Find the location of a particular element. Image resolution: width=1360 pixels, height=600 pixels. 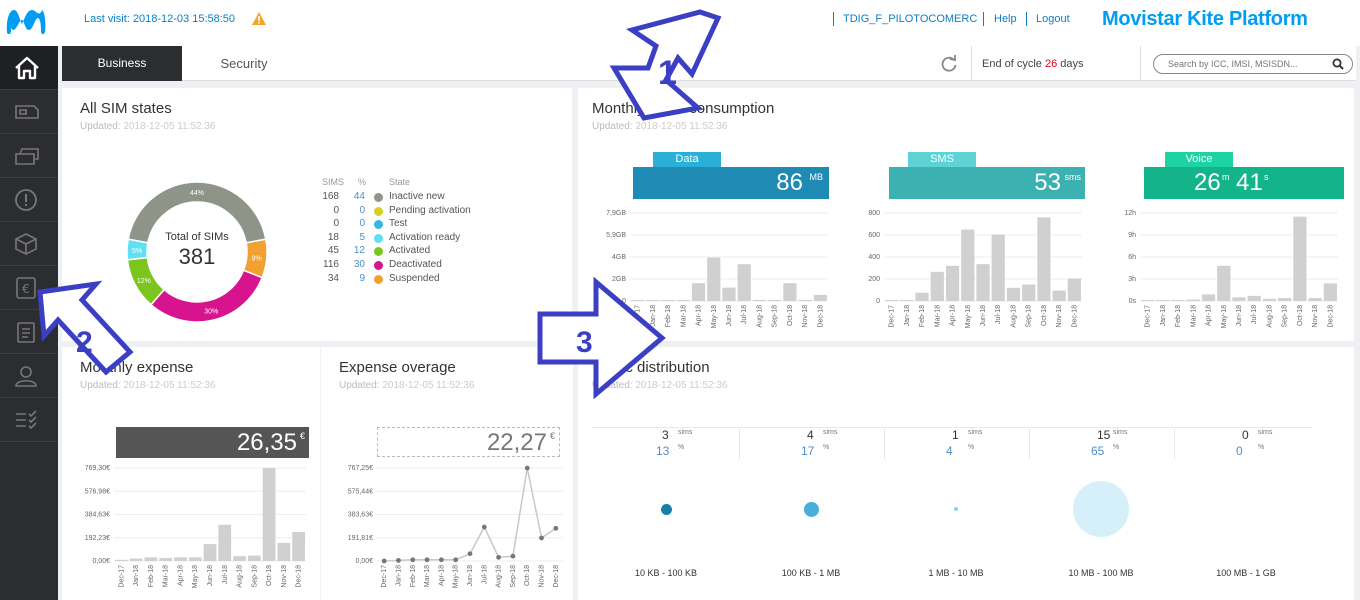

warning-icon is located at coordinates (259, 18).